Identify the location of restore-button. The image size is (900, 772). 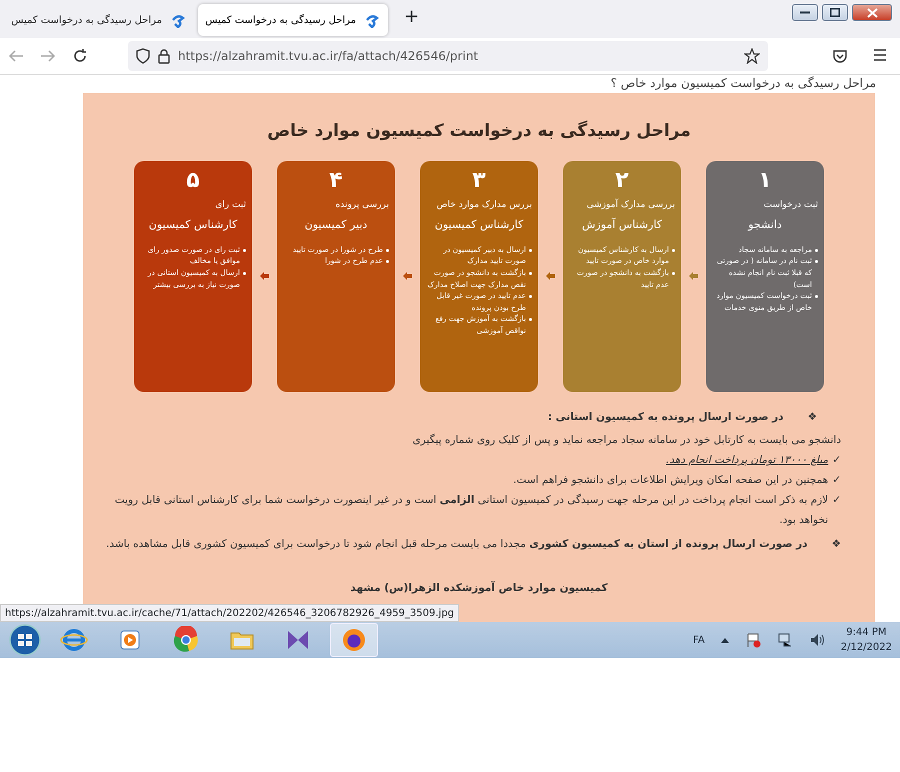
(835, 12).